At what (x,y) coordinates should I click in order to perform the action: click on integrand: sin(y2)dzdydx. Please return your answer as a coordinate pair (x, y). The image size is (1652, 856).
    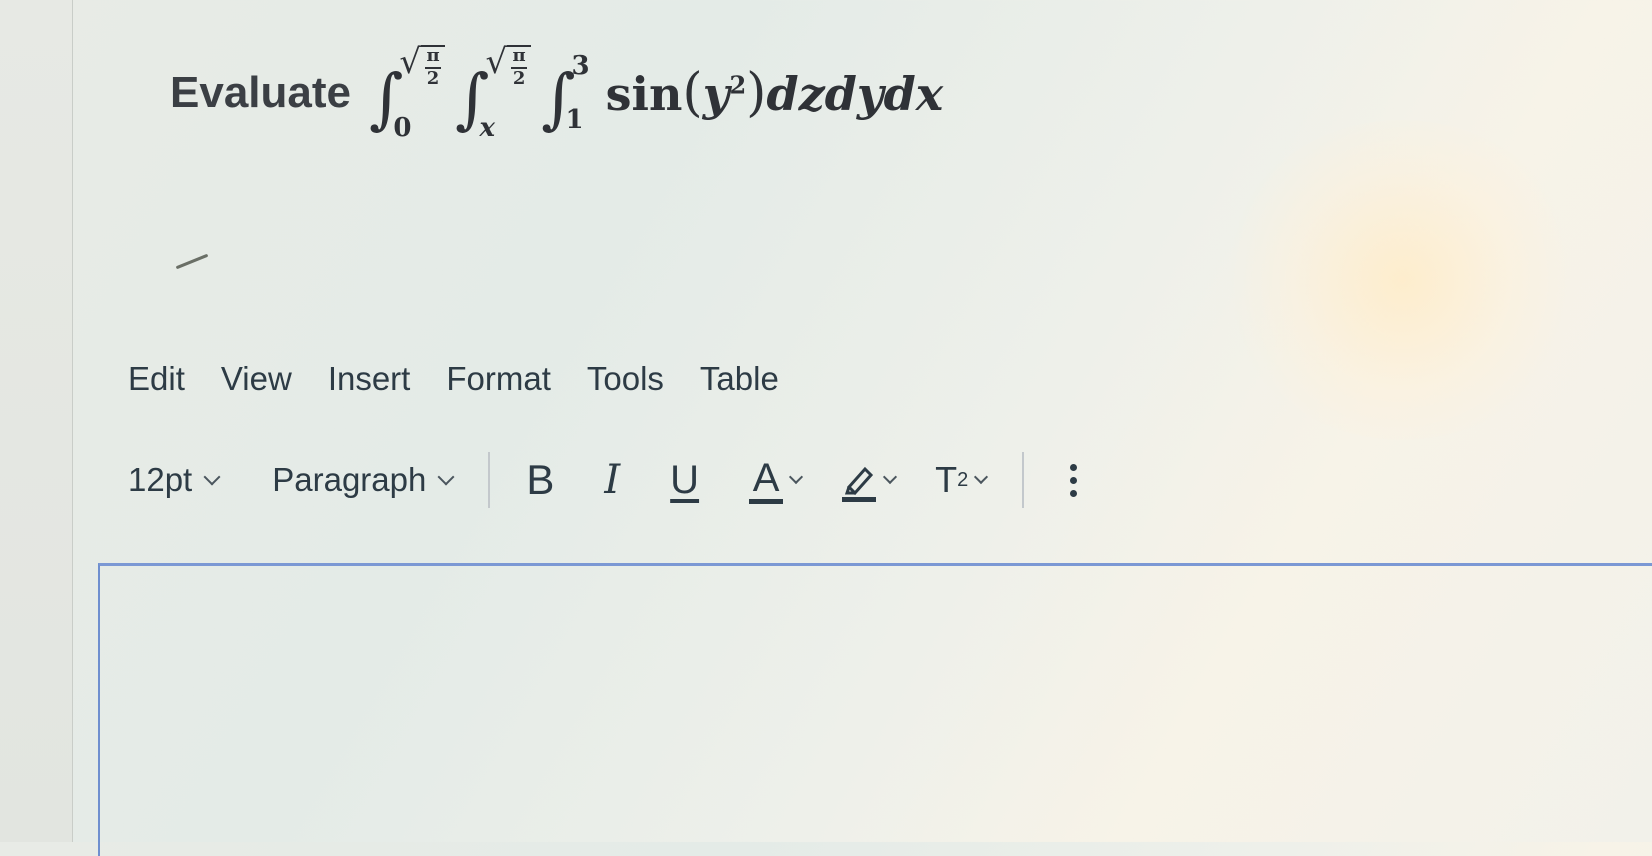
    Looking at the image, I should click on (775, 93).